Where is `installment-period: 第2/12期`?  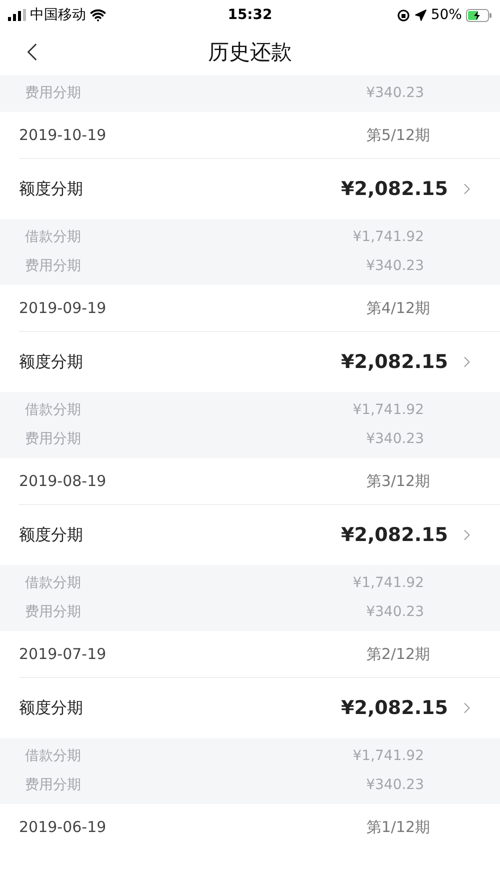 installment-period: 第2/12期 is located at coordinates (398, 654).